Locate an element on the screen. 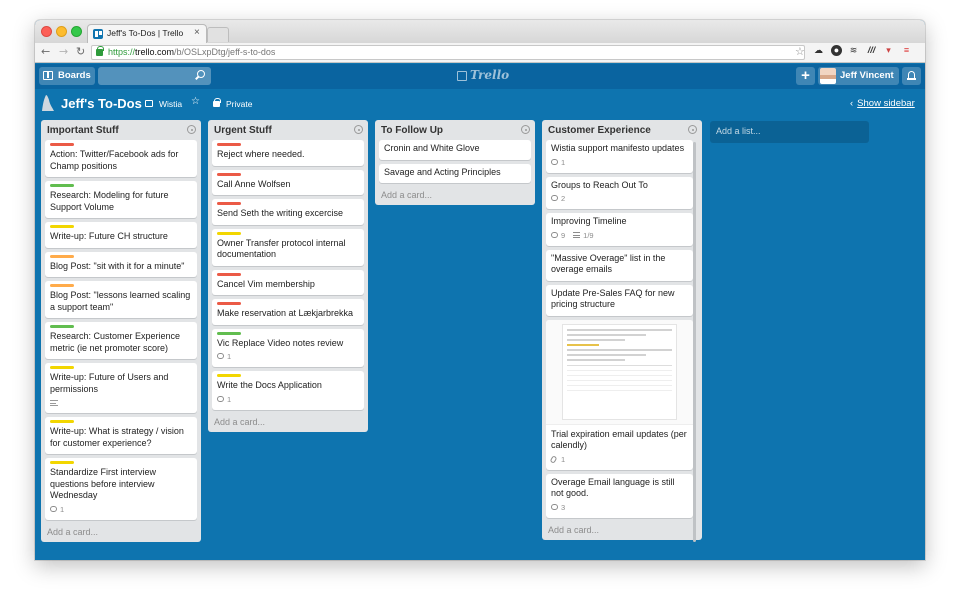  card-title: Cancel Vim membership is located at coordinates (266, 283).